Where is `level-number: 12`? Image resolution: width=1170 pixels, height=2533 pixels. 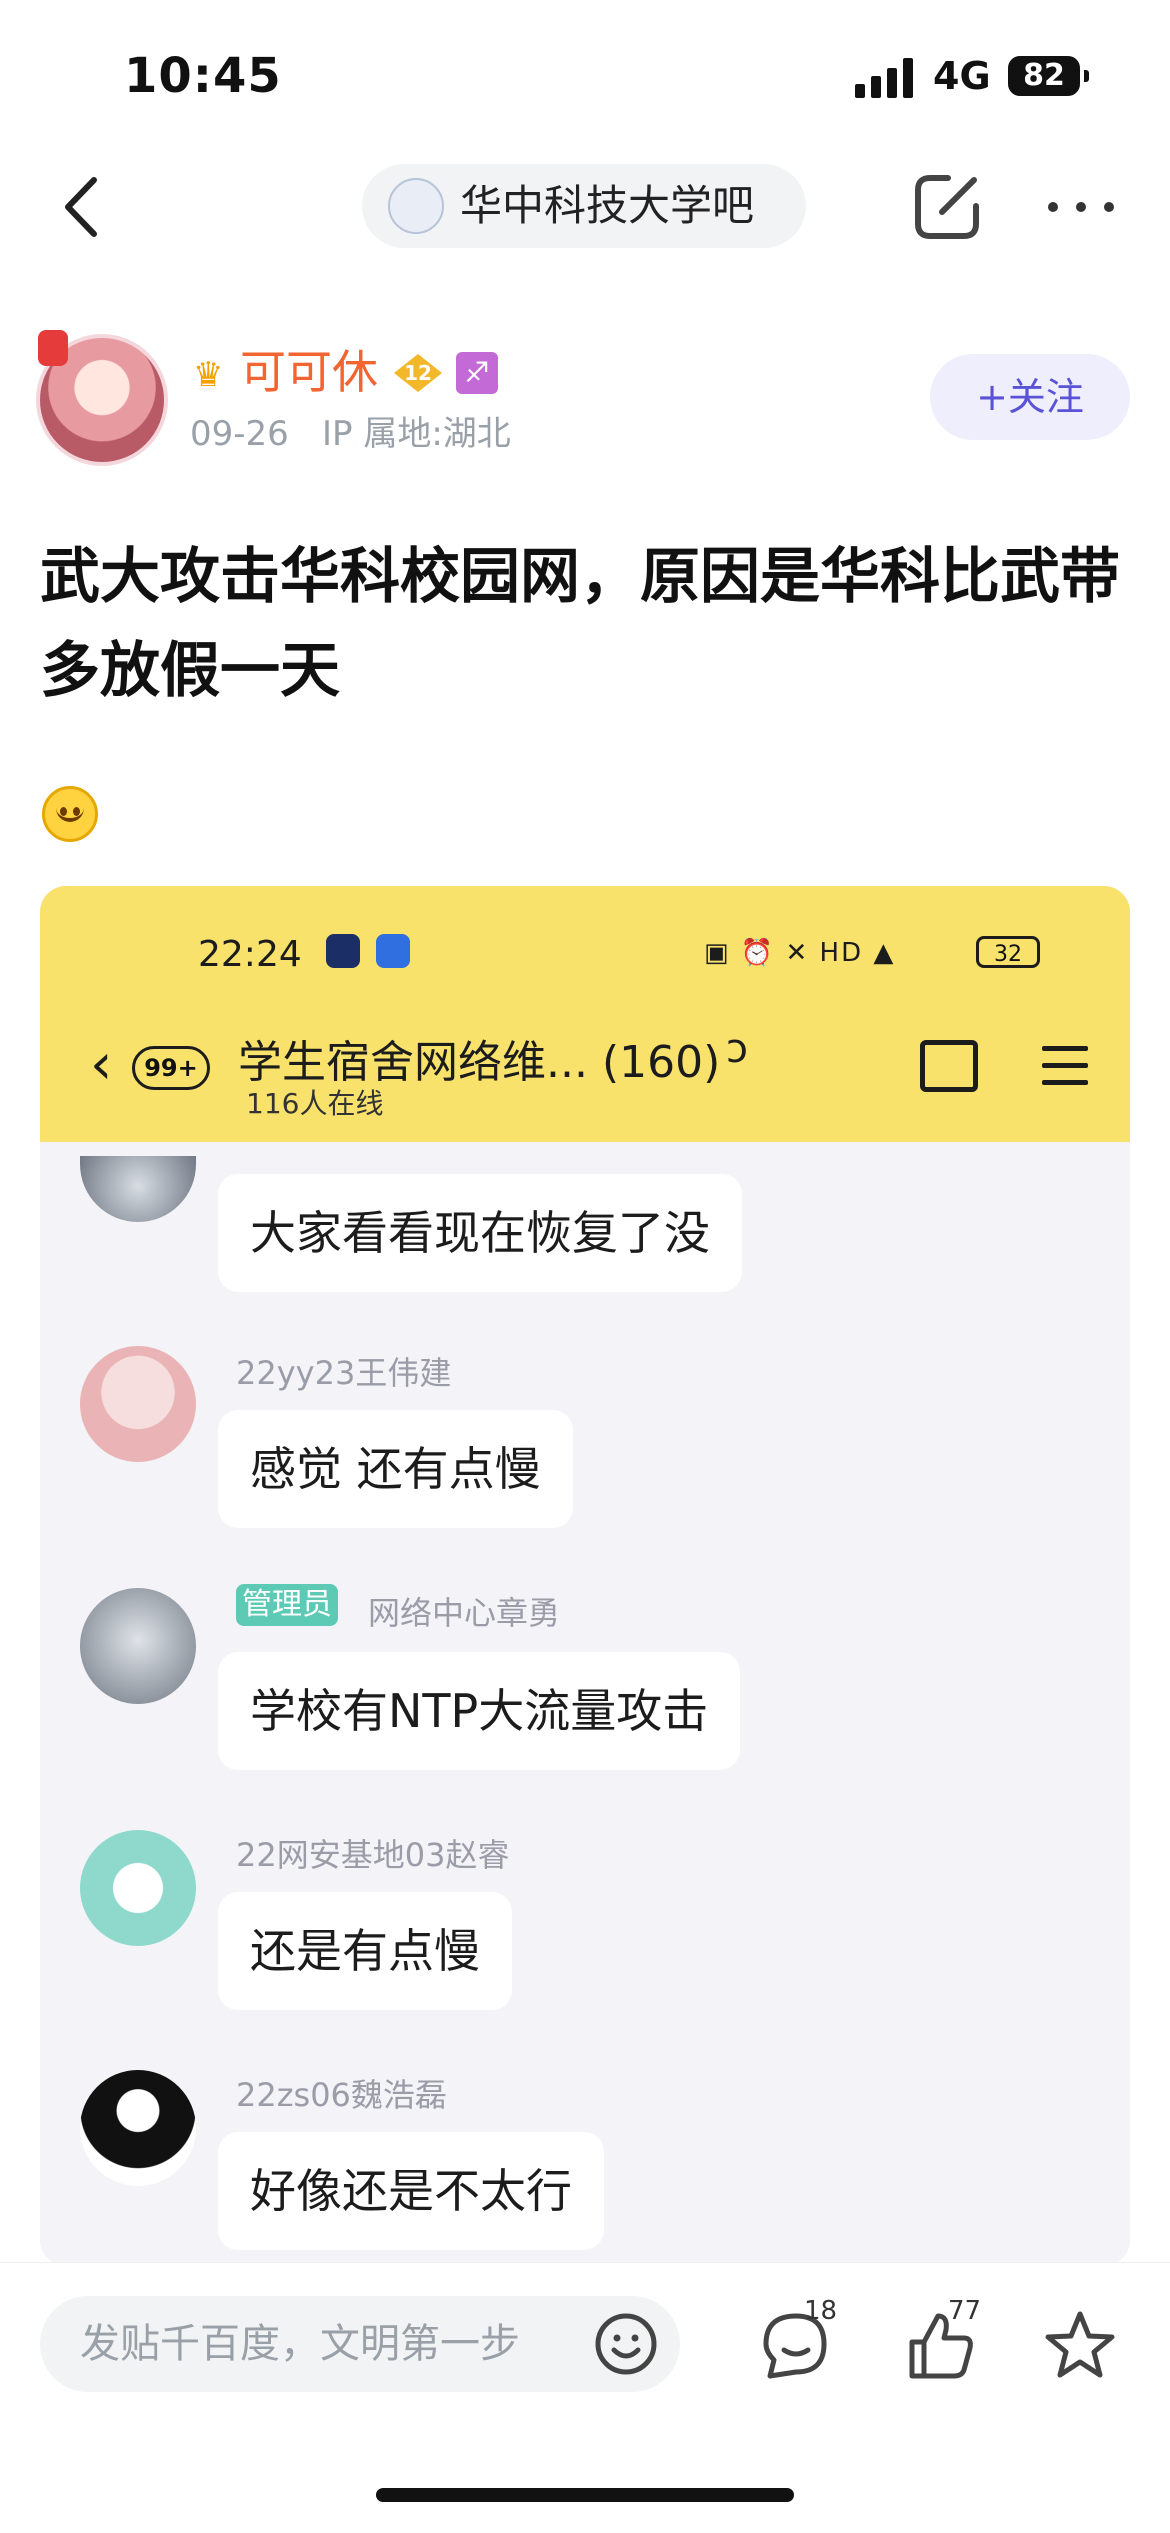 level-number: 12 is located at coordinates (418, 373).